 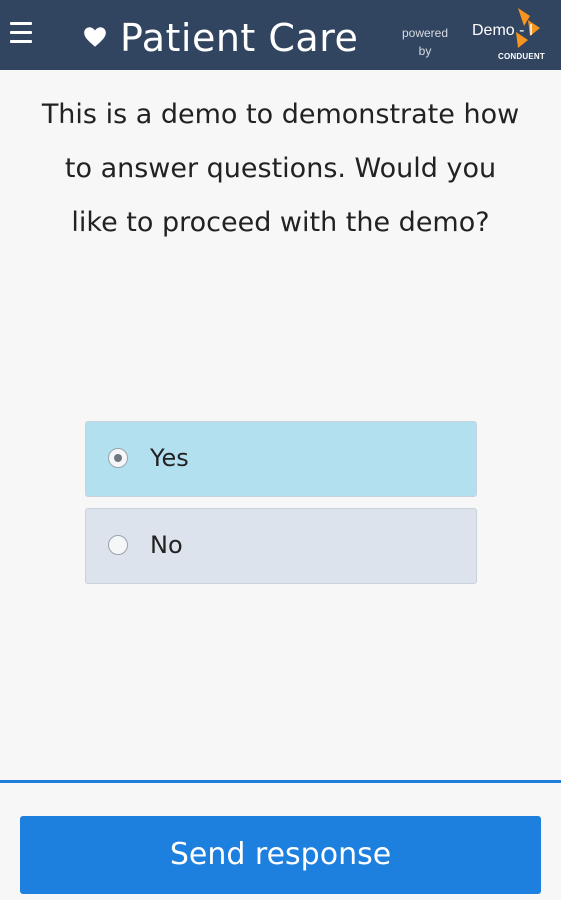 I want to click on footer-divider, so click(x=280, y=781).